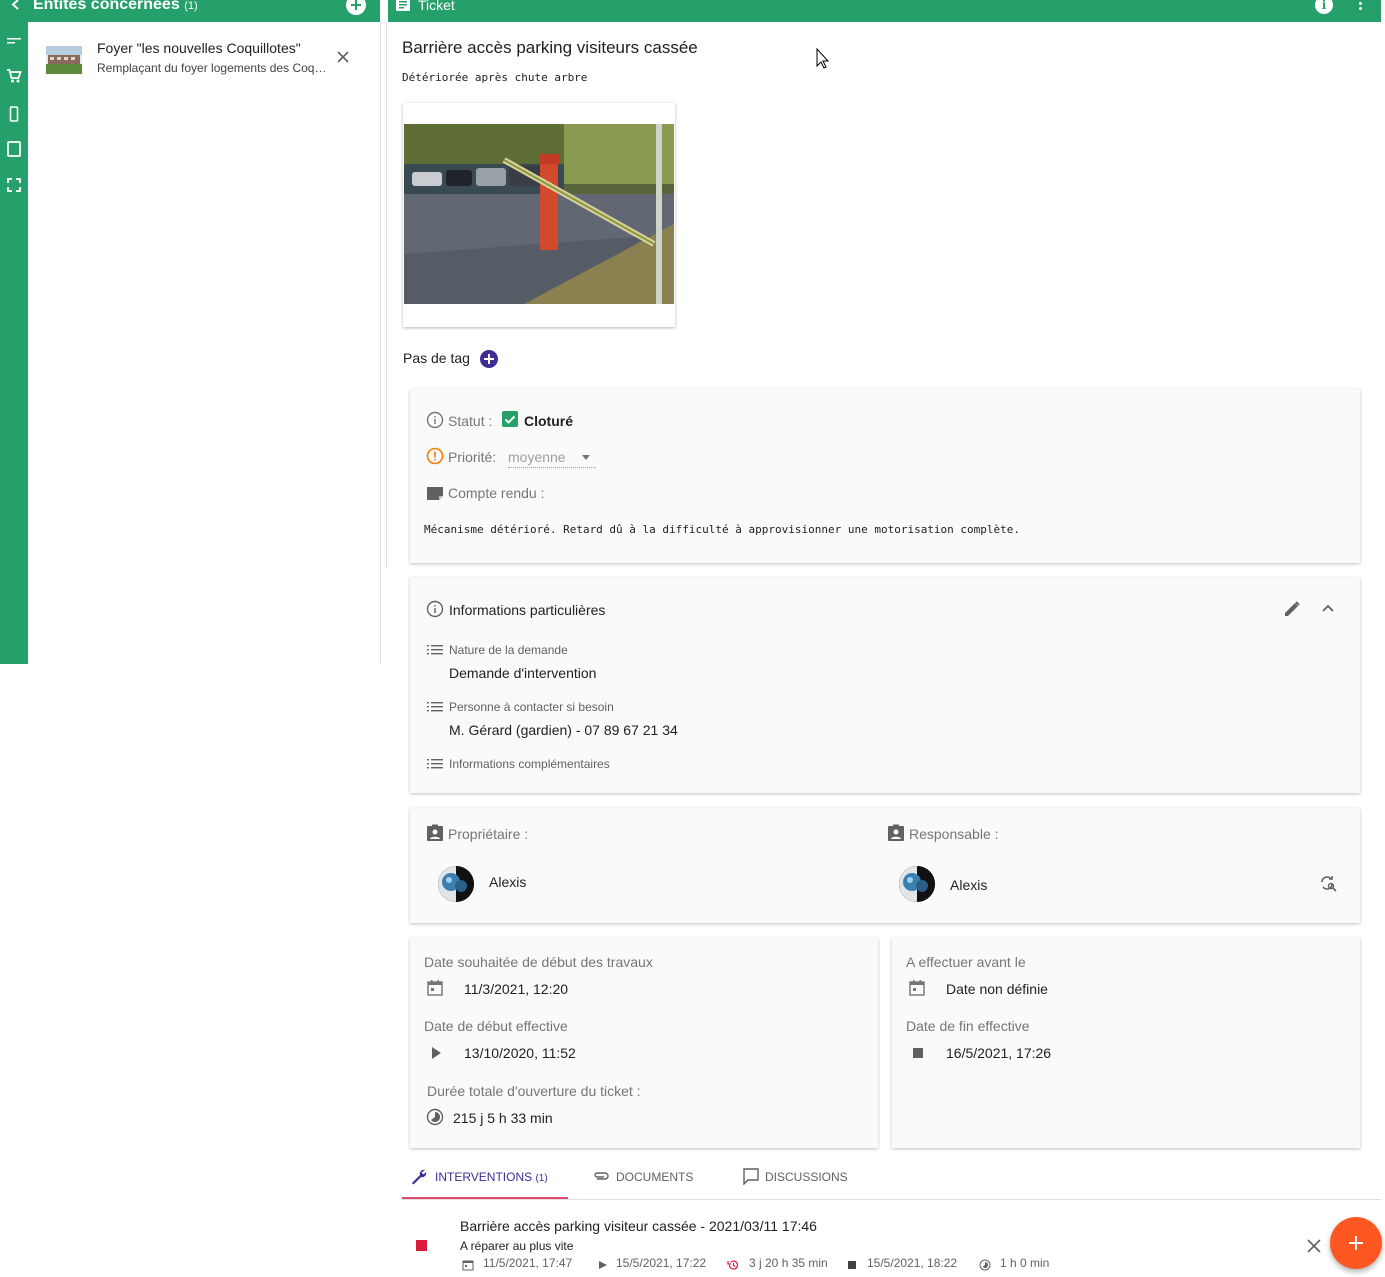  I want to click on fullscreen-icon, so click(14, 185).